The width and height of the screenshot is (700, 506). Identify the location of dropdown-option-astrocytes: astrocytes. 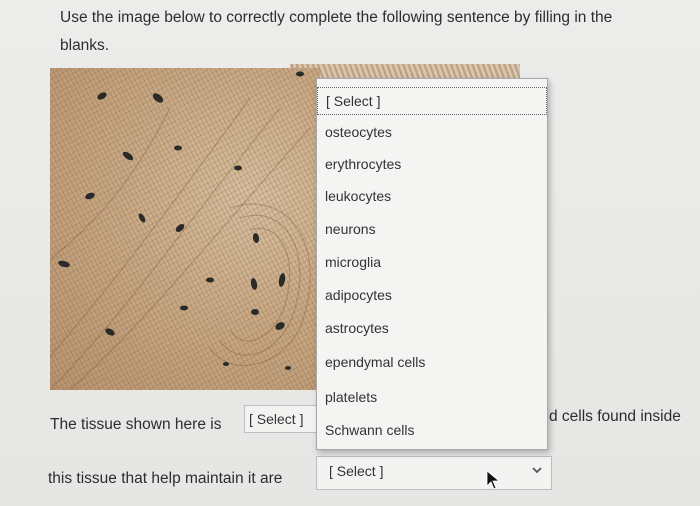
(432, 329).